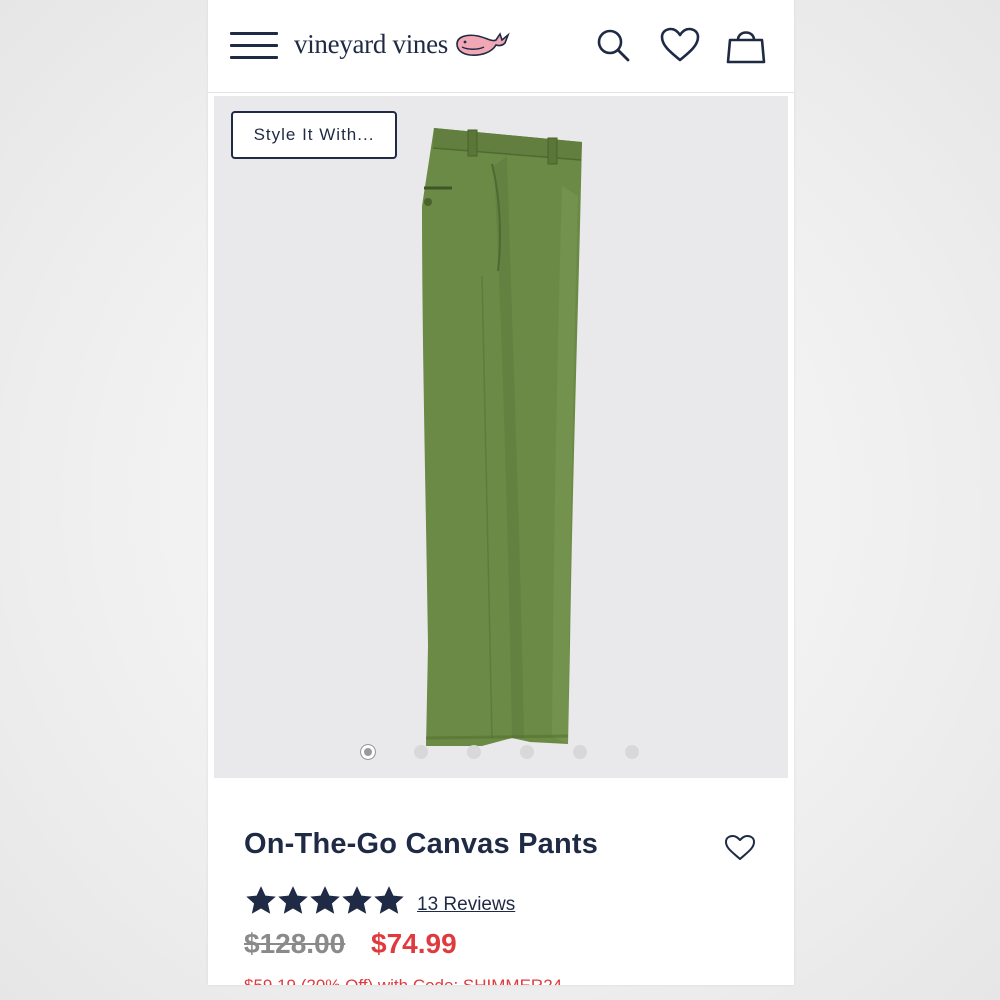 This screenshot has height=1000, width=1000. I want to click on promo-text: $59.19 (20% Off) with Code: SHIMMER24, so click(403, 980).